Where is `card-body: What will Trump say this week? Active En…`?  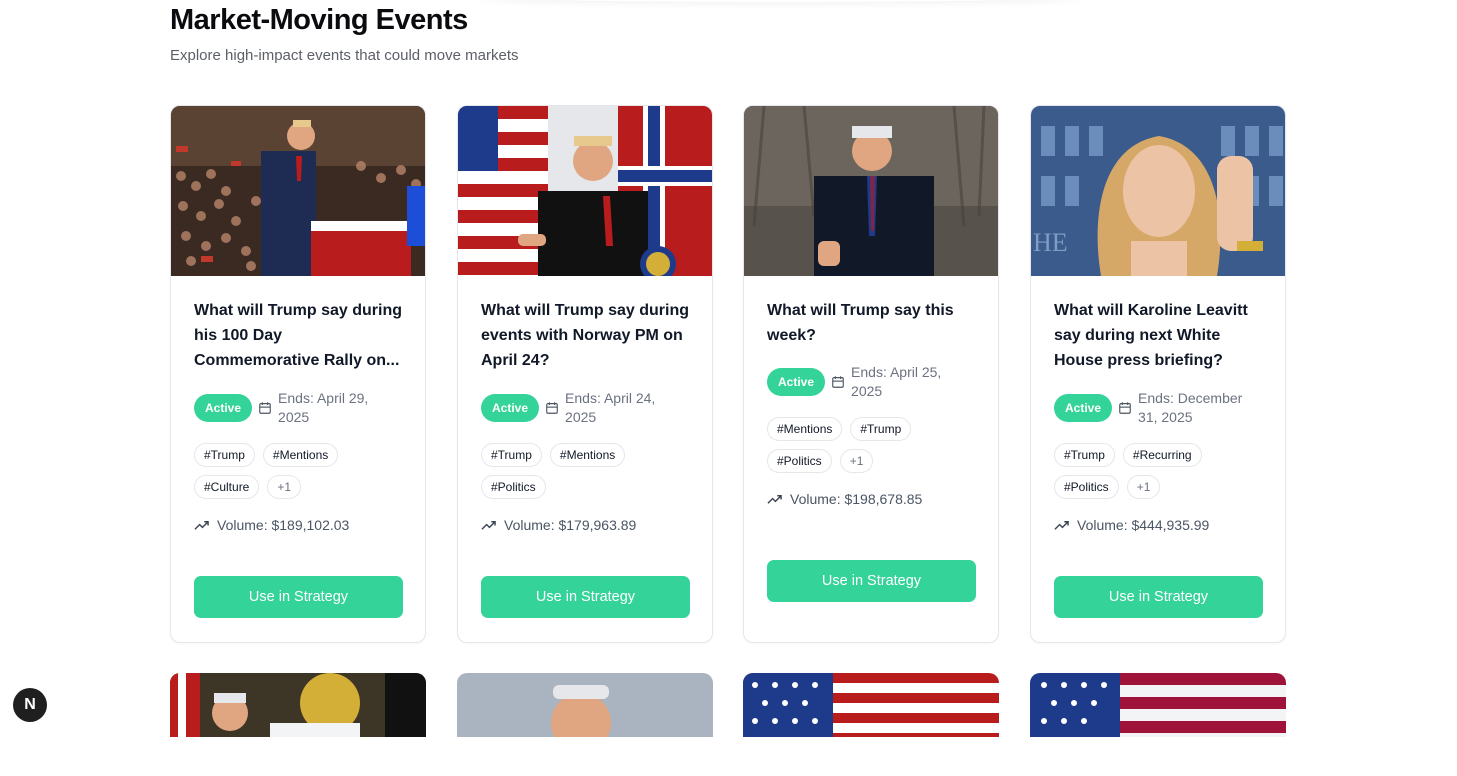
card-body: What will Trump say this week? Active En… is located at coordinates (871, 402).